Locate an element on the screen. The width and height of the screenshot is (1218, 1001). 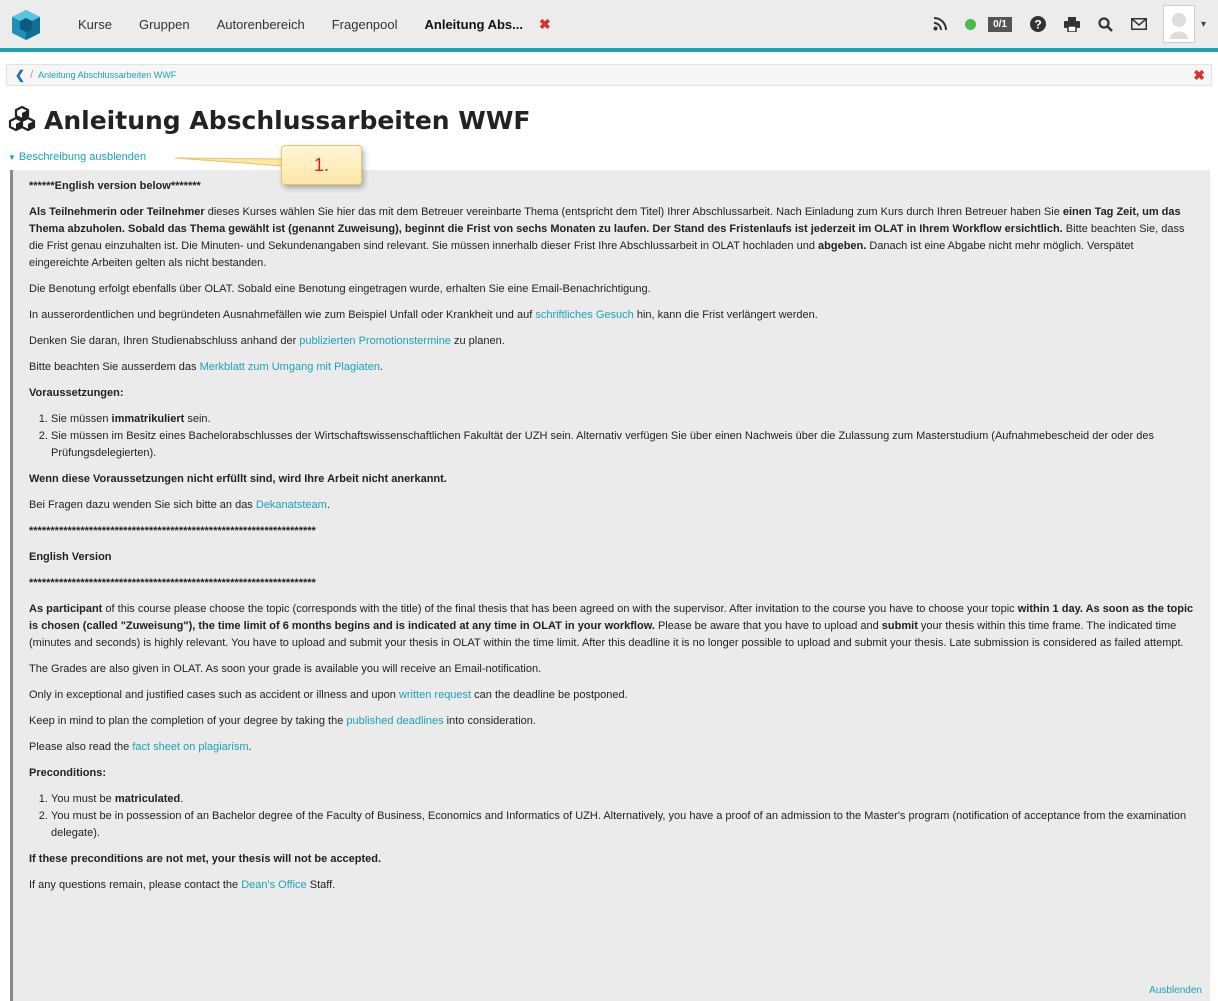
callout-marker: 1. is located at coordinates (321, 165).